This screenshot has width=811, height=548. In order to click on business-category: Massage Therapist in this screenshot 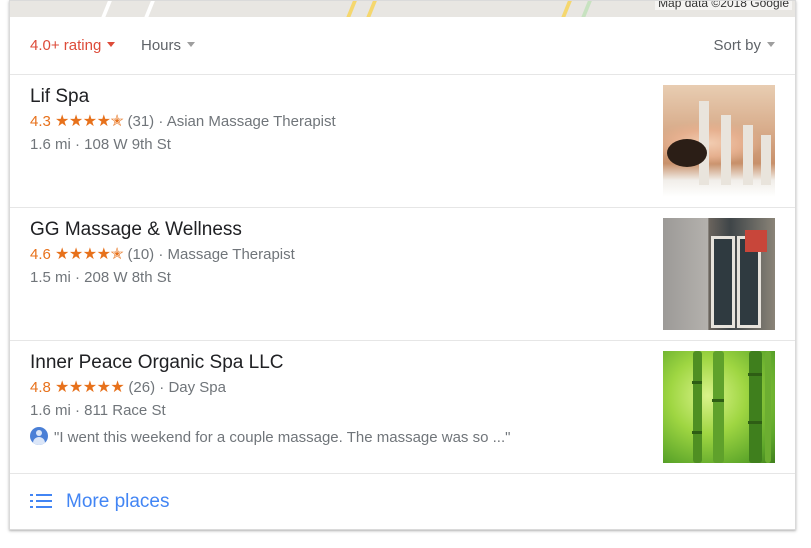, I will do `click(231, 254)`.